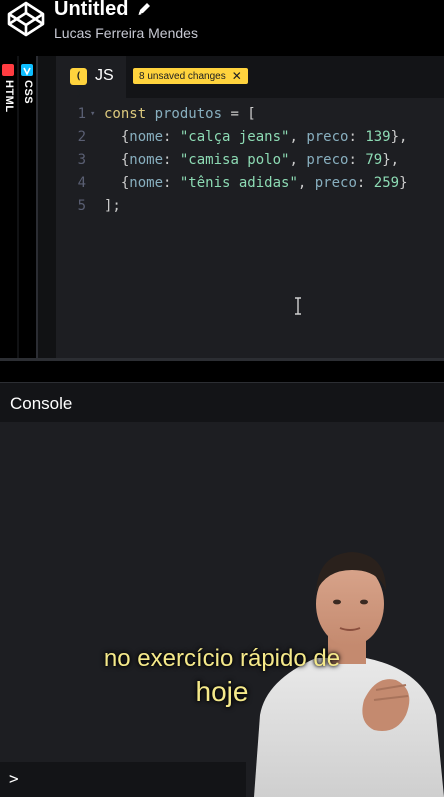 This screenshot has width=444, height=797. I want to click on subtitle-line-2: hoje, so click(222, 691).